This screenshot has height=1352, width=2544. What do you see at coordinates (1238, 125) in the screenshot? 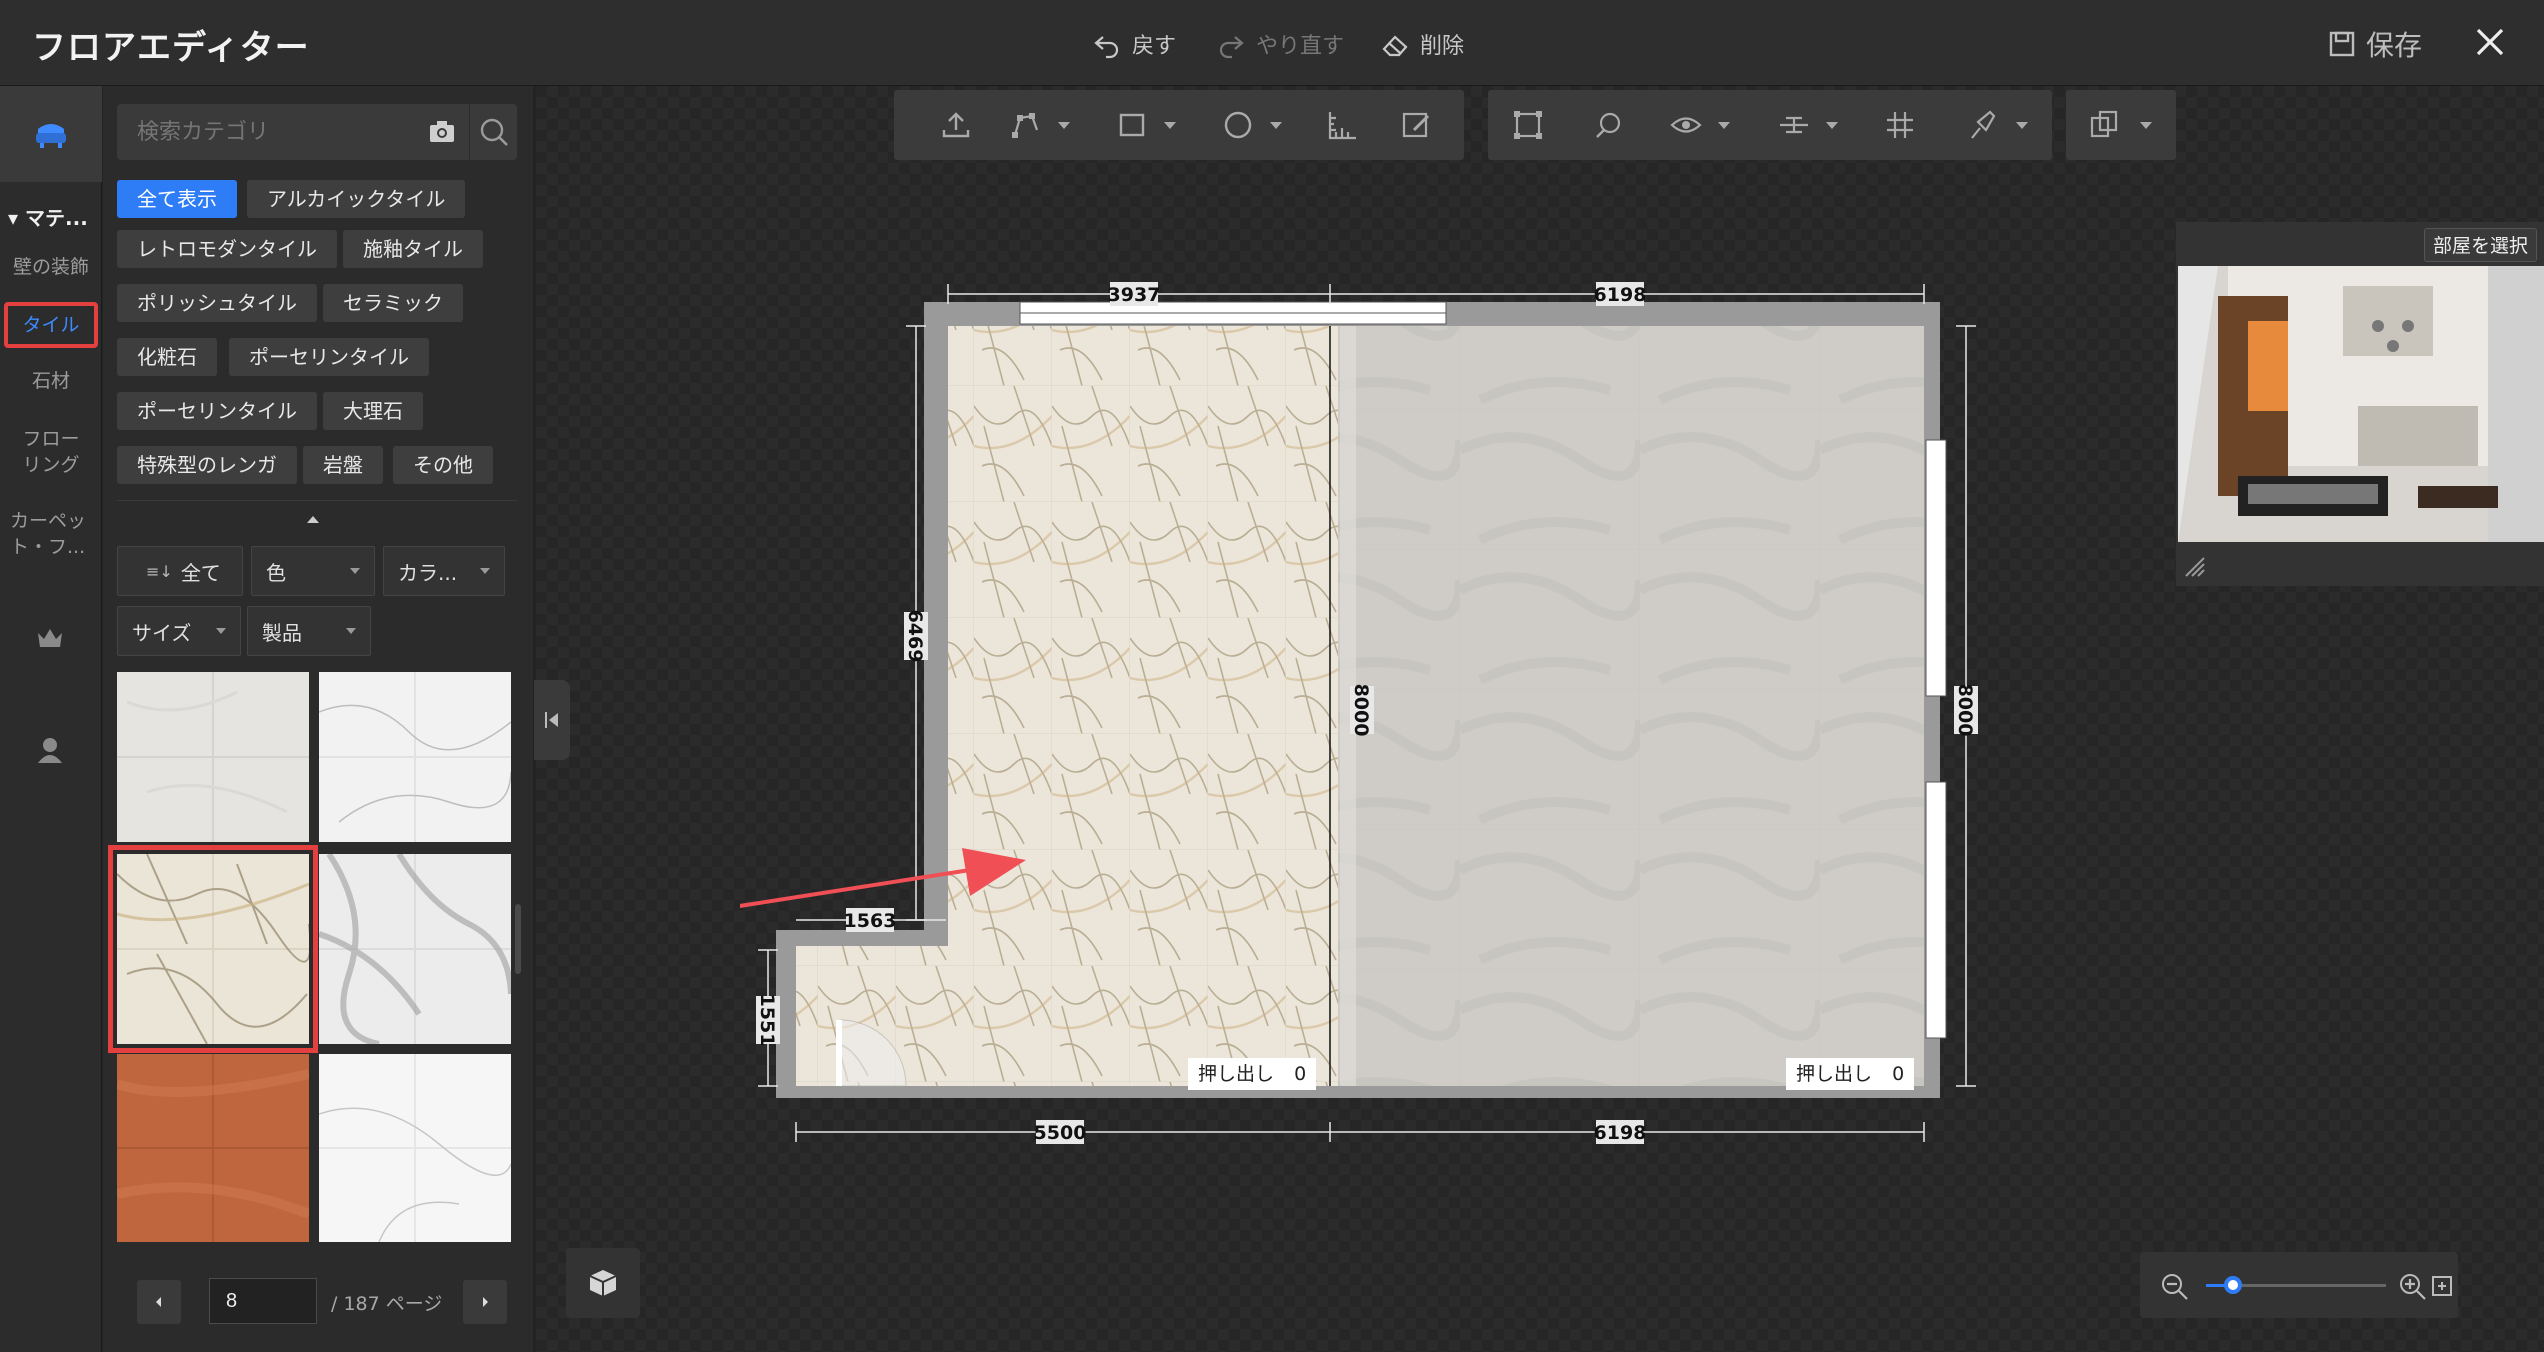
I see `circle-icon` at bounding box center [1238, 125].